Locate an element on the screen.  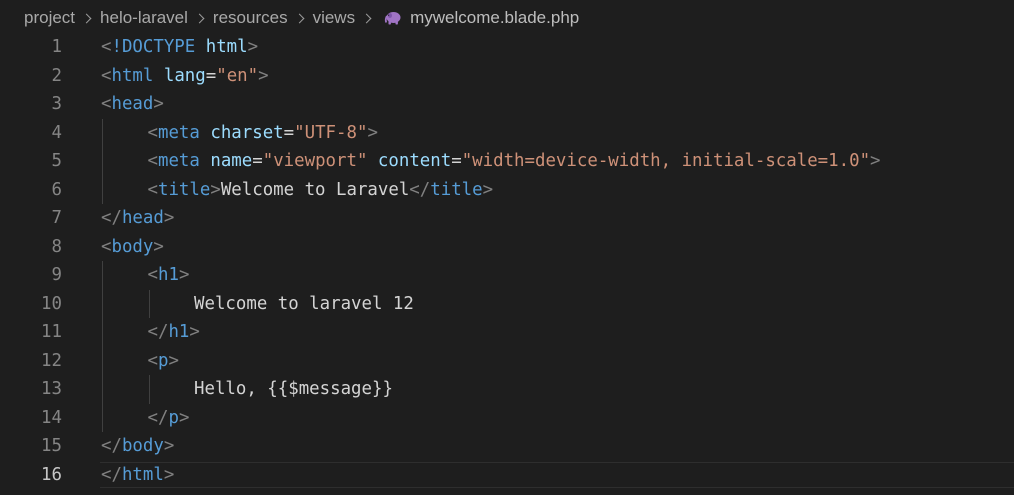
code-line: 4 <meta charset="UTF-8"> is located at coordinates (507, 133).